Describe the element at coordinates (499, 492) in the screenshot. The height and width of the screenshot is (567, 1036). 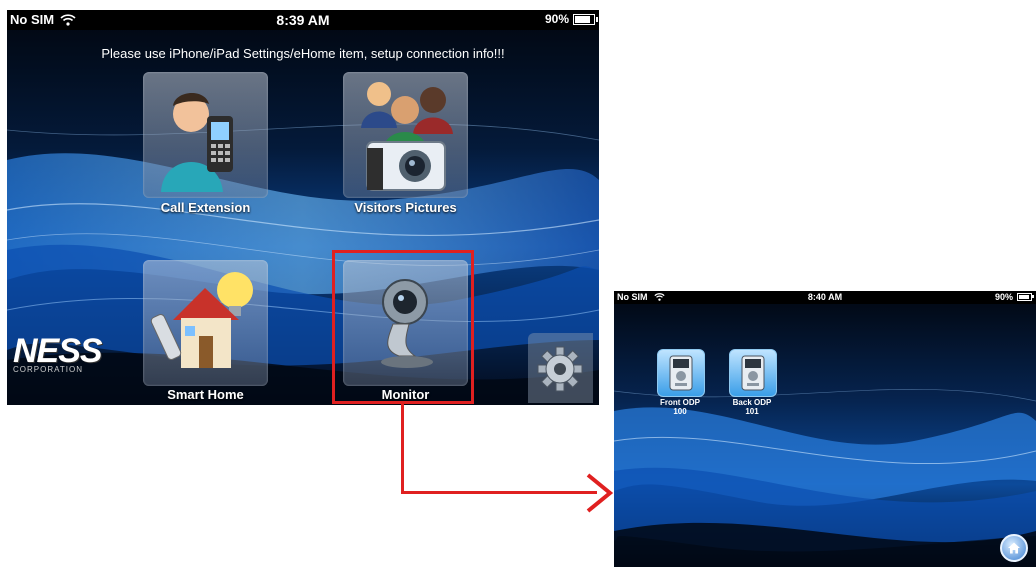
I see `arrow-horizontal-segment` at that location.